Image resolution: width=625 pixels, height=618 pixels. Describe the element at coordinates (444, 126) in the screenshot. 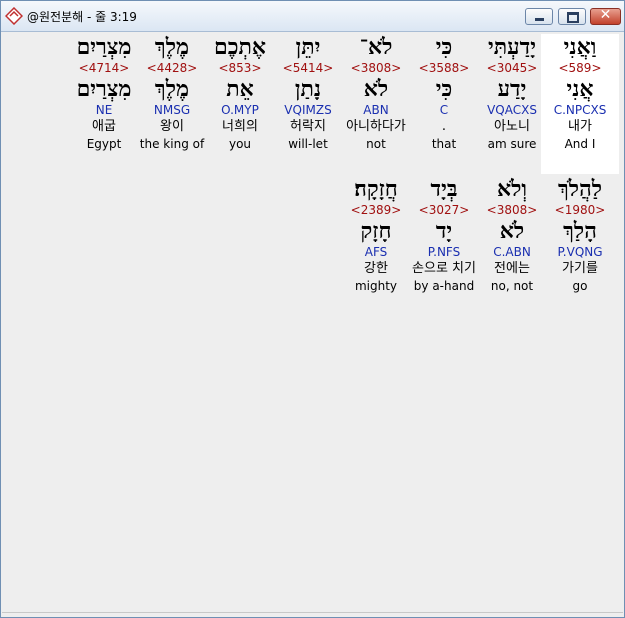

I see `korean-gloss: .` at that location.